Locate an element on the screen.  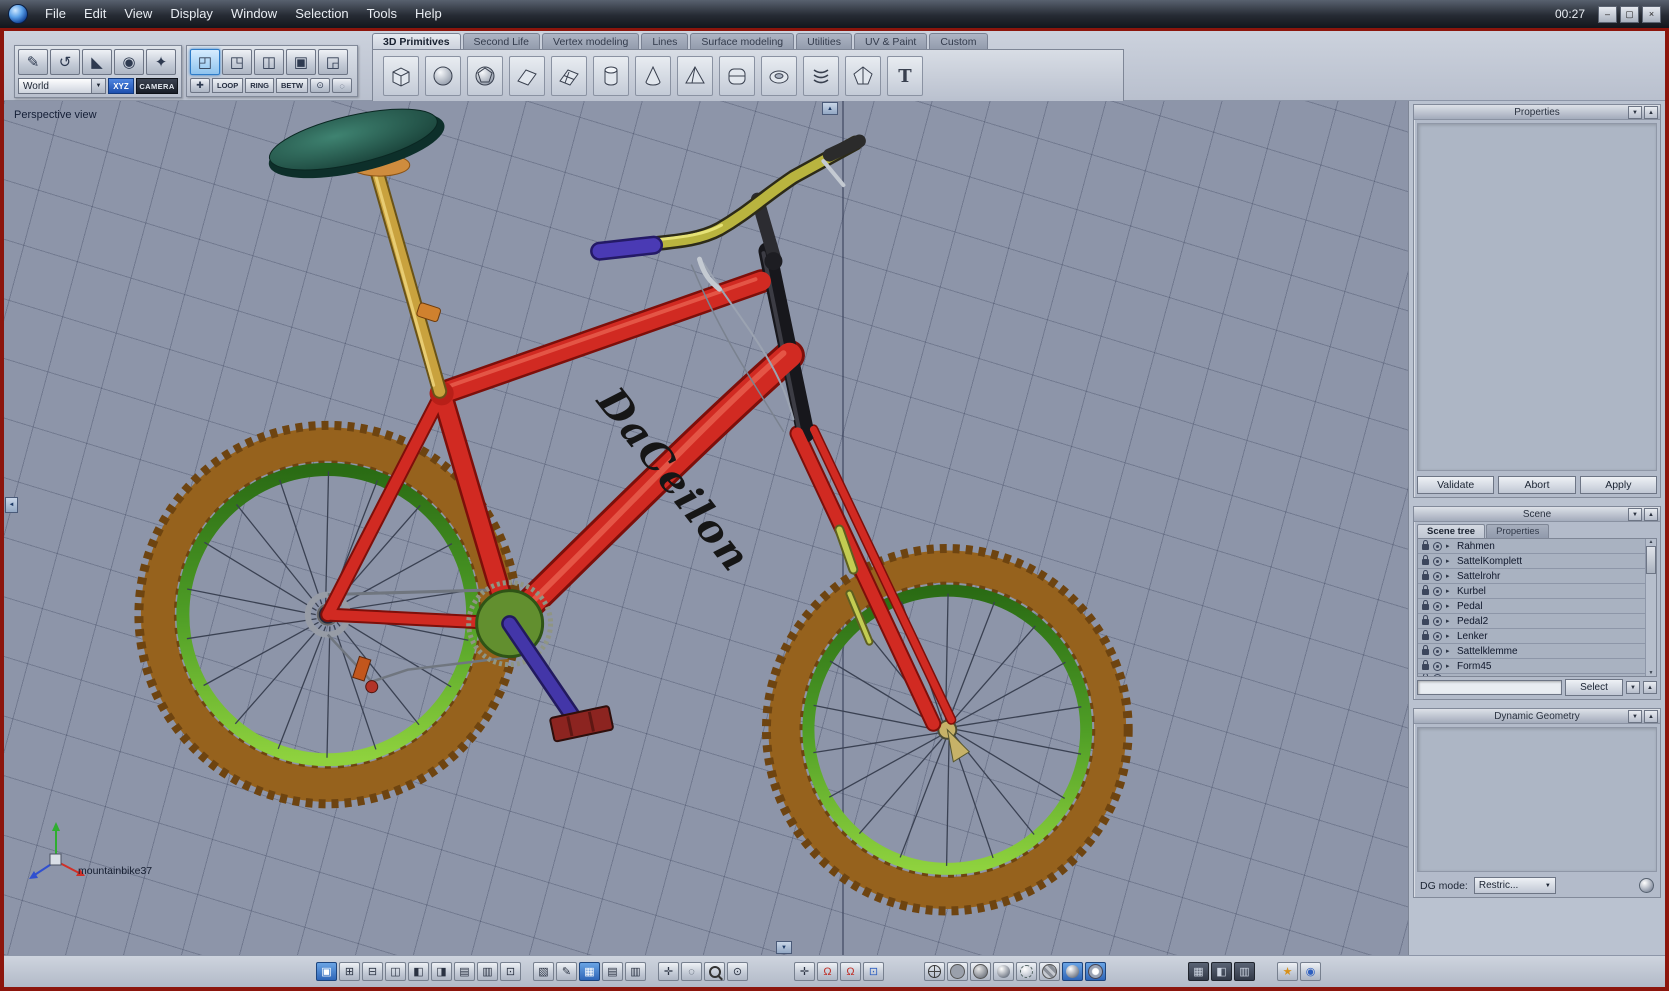
render-icon: ★ is located at coordinates (1287, 971).